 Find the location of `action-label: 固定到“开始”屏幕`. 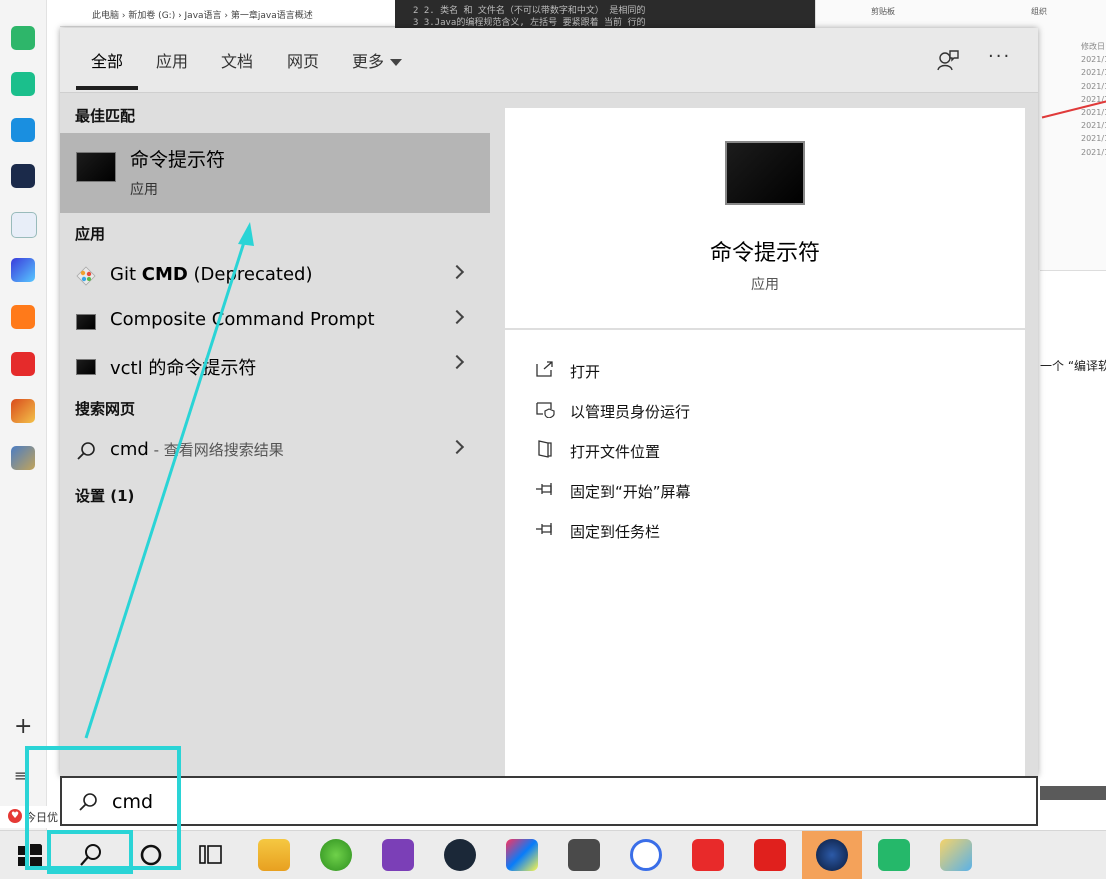

action-label: 固定到“开始”屏幕 is located at coordinates (630, 492).